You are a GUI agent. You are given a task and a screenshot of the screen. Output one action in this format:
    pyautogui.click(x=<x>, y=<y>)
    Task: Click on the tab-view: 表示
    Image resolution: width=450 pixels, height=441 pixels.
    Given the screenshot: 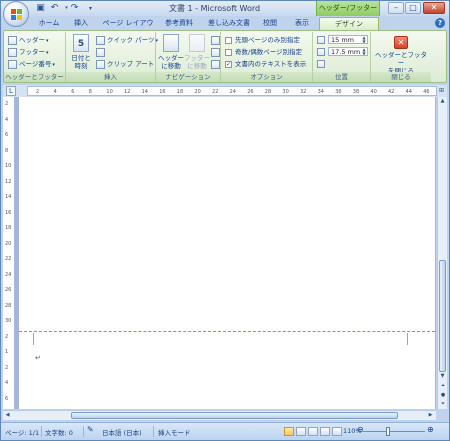 What is the action you would take?
    pyautogui.click(x=302, y=23)
    